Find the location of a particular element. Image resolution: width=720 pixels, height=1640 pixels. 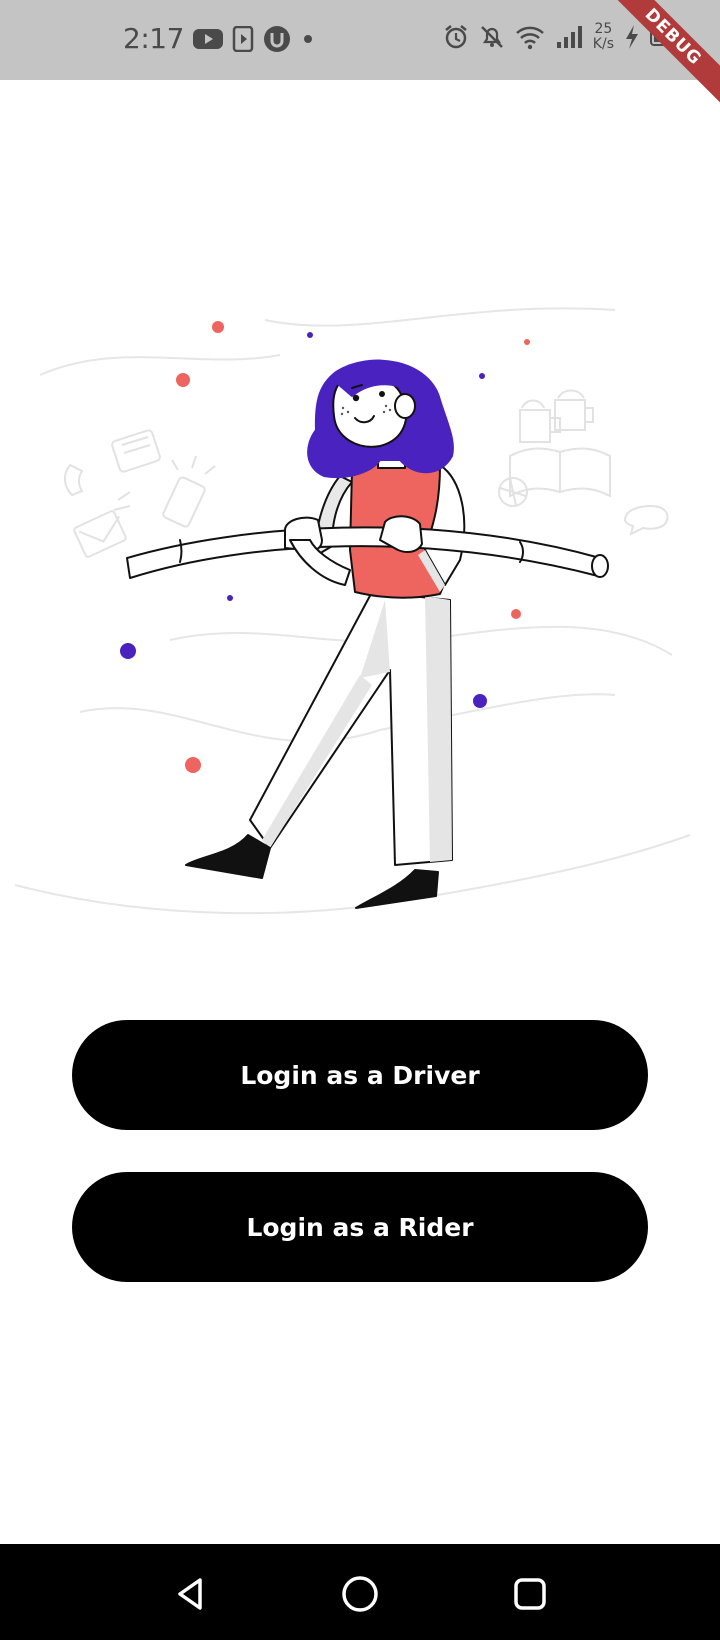

battery-icon is located at coordinates (666, 37).